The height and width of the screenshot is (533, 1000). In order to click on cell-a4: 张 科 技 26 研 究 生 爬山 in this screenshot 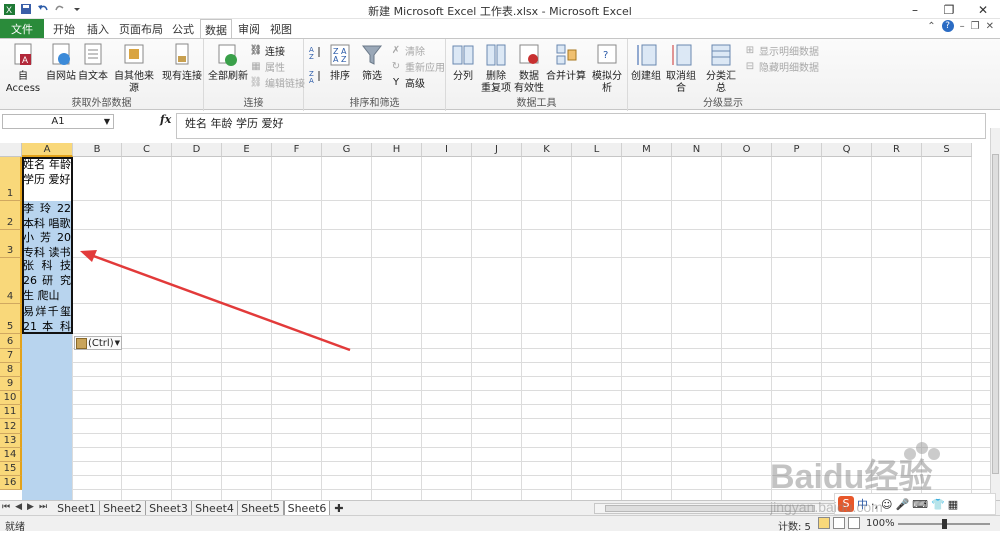, I will do `click(47, 281)`.